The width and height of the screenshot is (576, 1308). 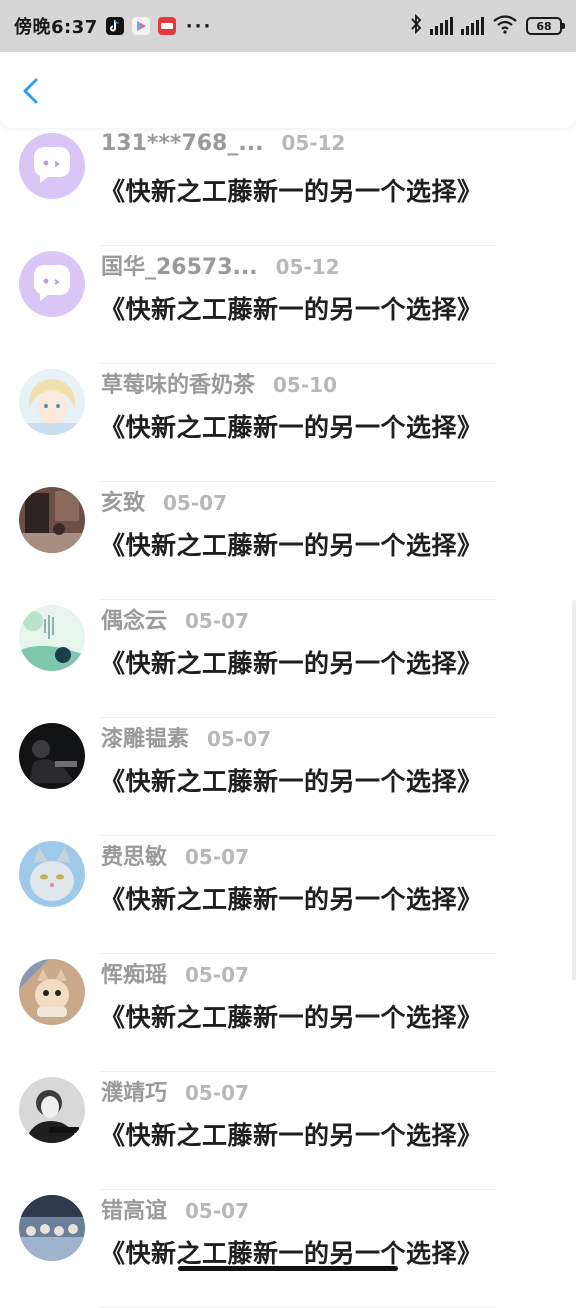 I want to click on battery-icon: 68, so click(x=545, y=26).